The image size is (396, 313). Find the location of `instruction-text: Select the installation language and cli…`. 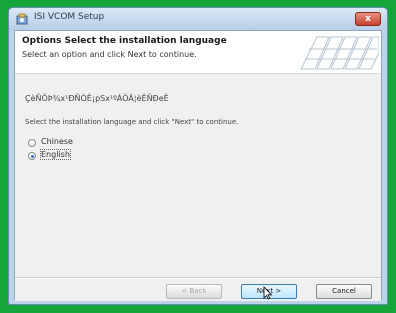

instruction-text: Select the installation language and cli… is located at coordinates (132, 122).